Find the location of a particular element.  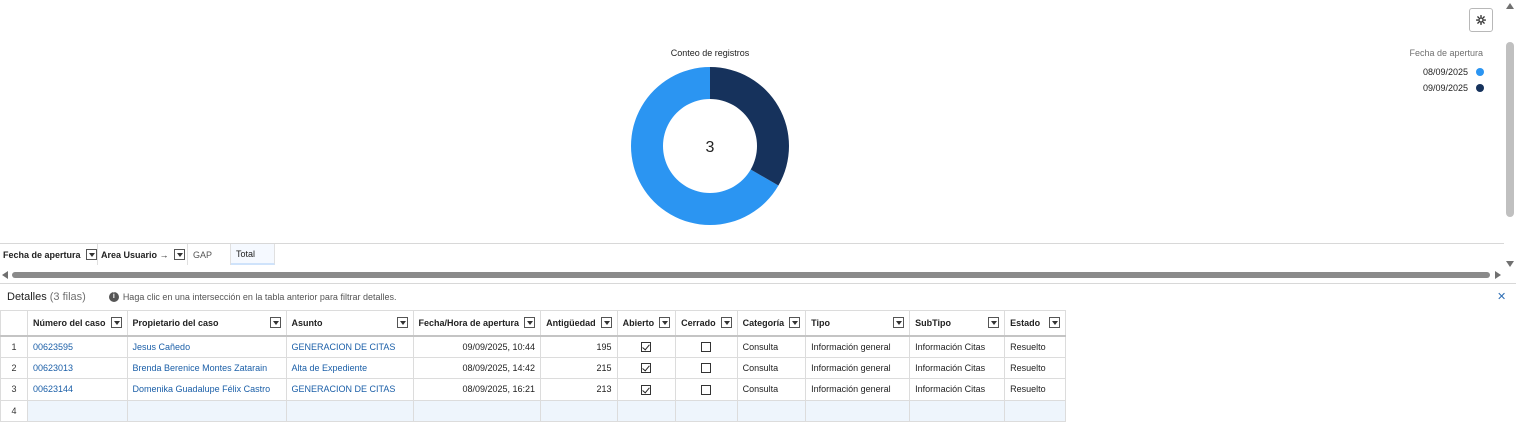

legend-label: 09/09/2025 is located at coordinates (1445, 88).